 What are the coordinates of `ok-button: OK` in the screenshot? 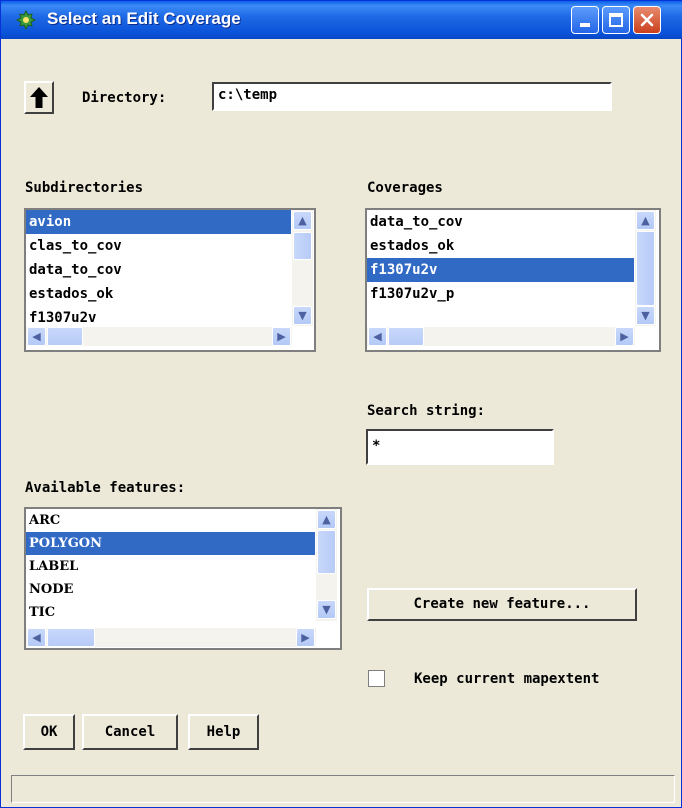 It's located at (49, 732).